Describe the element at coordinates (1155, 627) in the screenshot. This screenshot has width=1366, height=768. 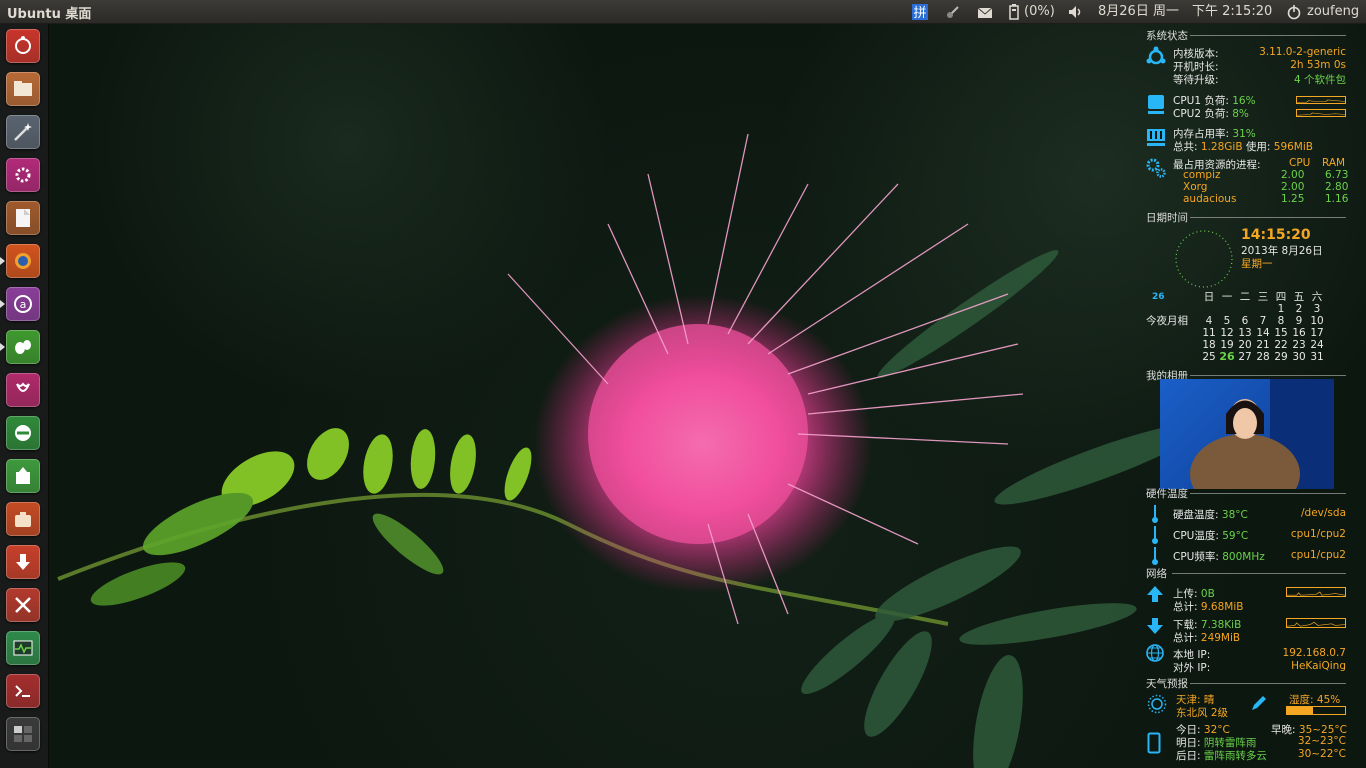
I see `download-arrow-icon` at that location.